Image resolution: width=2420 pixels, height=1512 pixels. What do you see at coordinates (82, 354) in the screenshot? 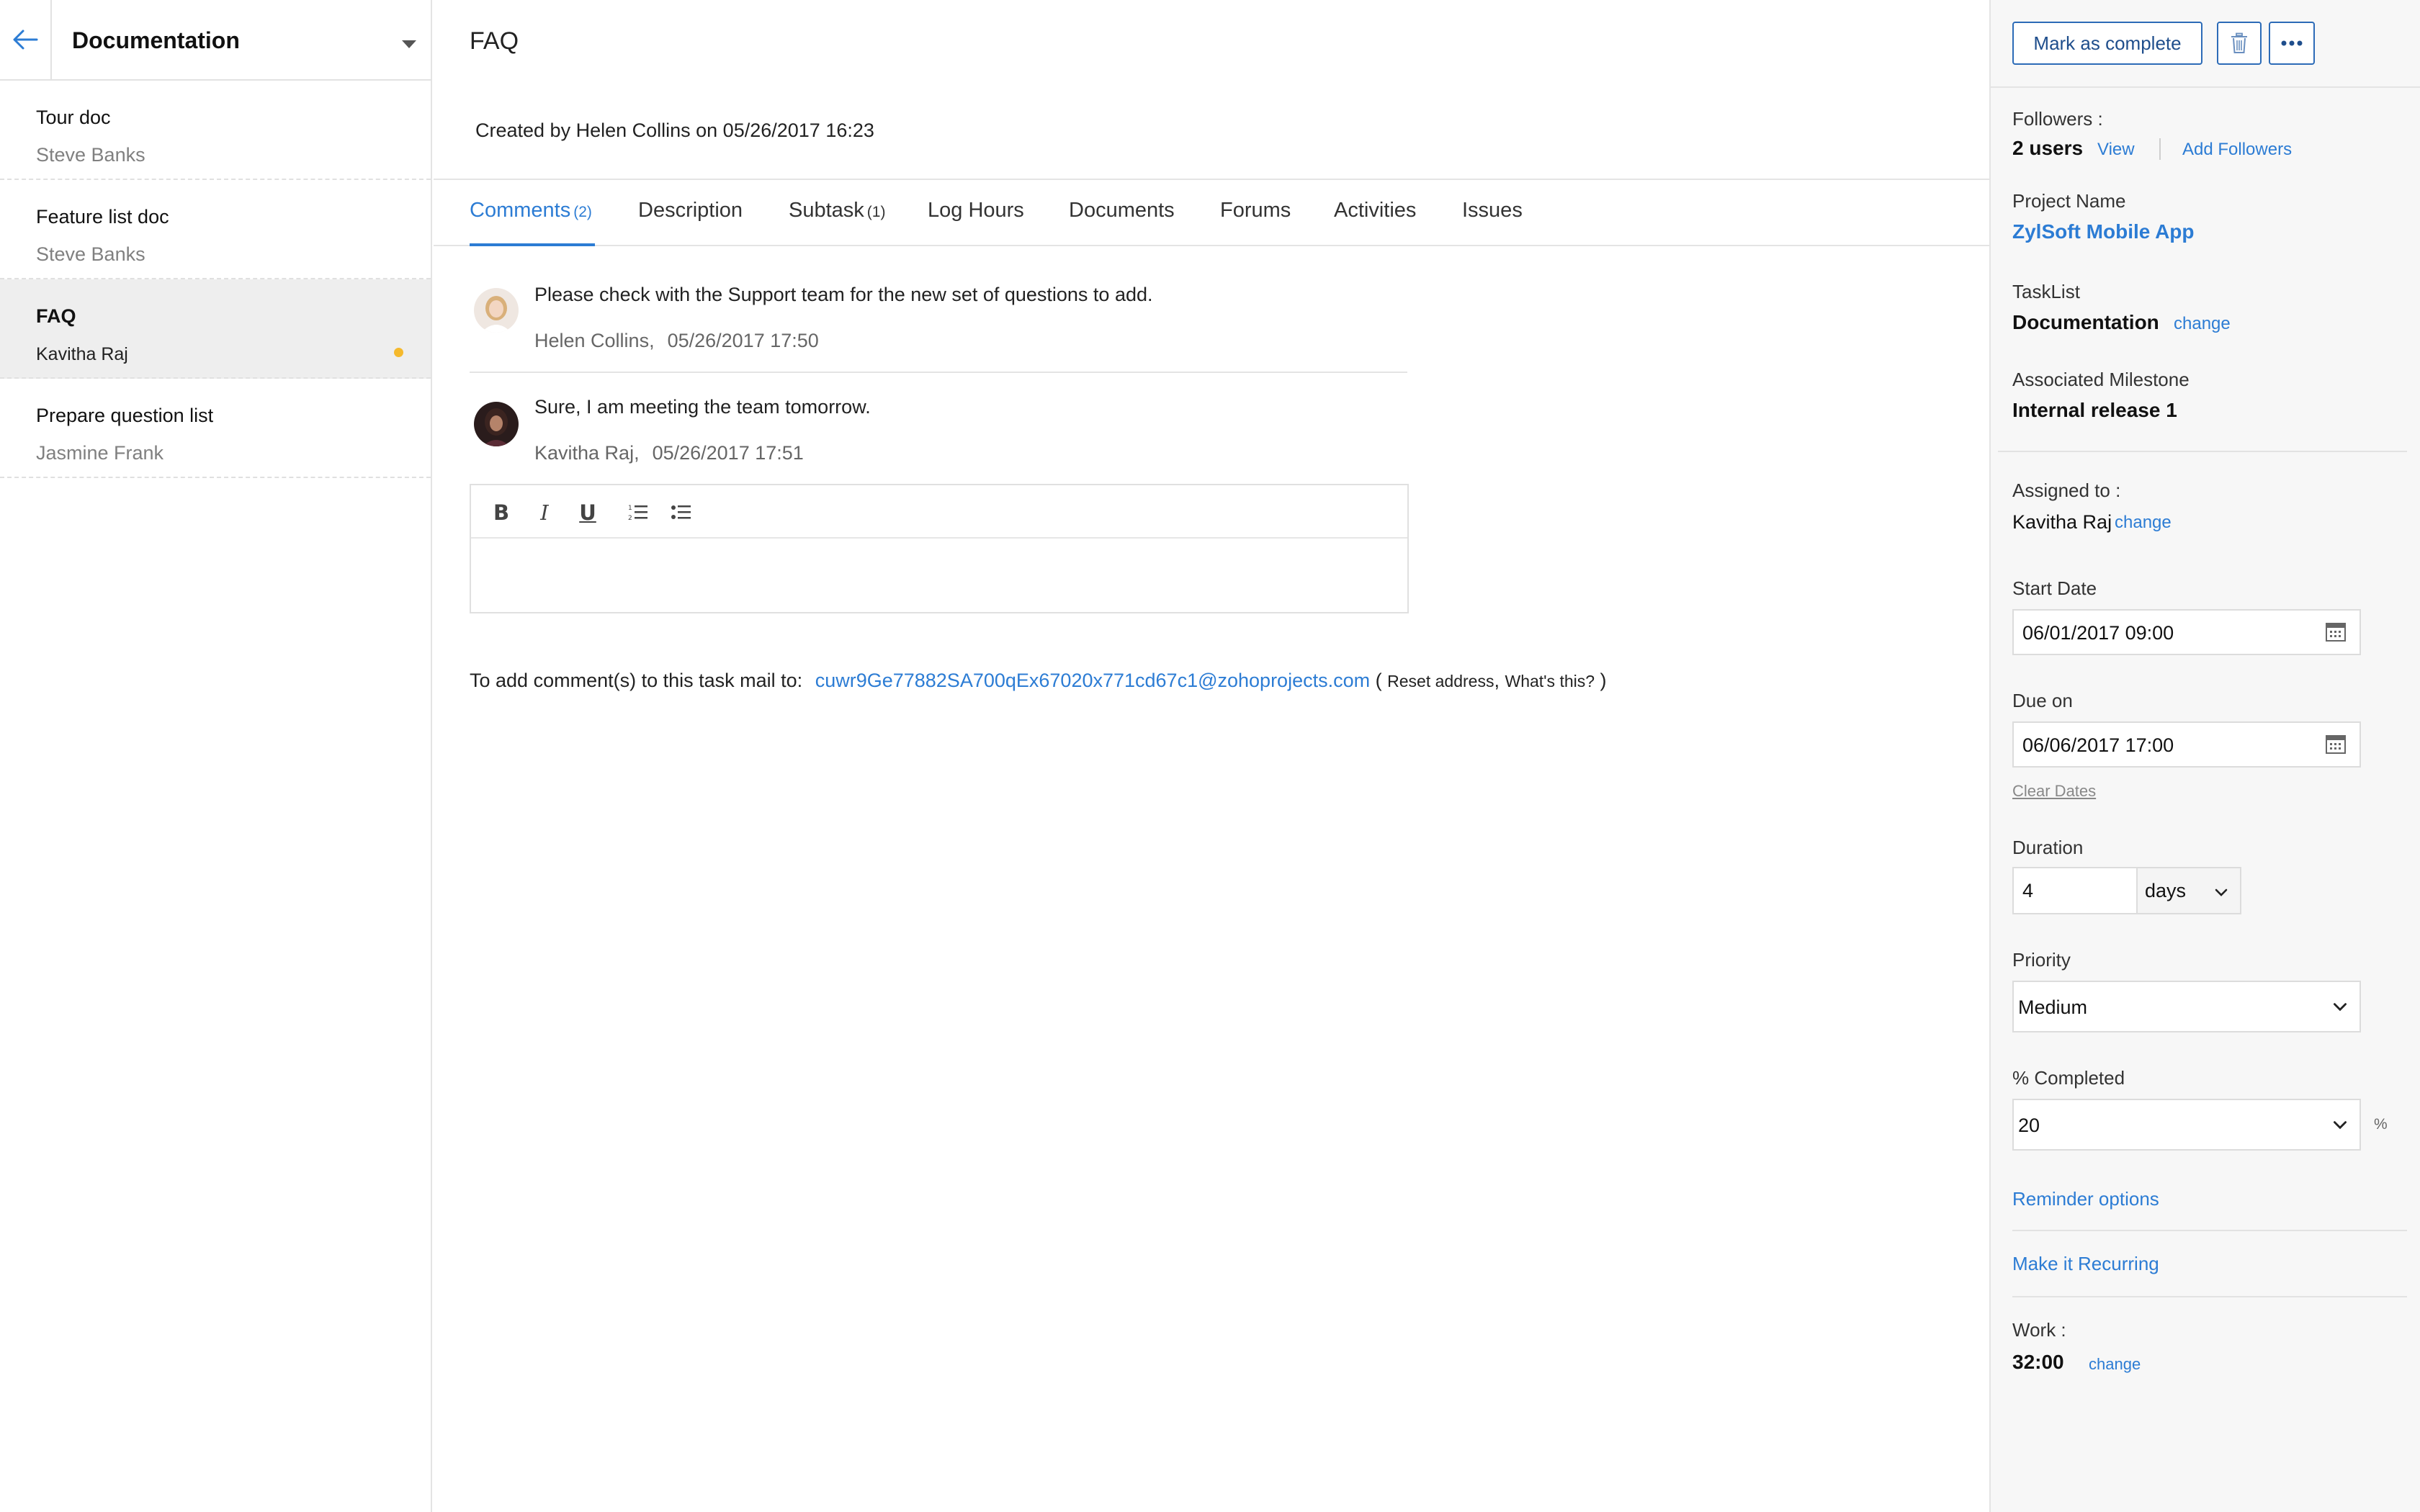
I see `task-owner: Kavitha Raj` at bounding box center [82, 354].